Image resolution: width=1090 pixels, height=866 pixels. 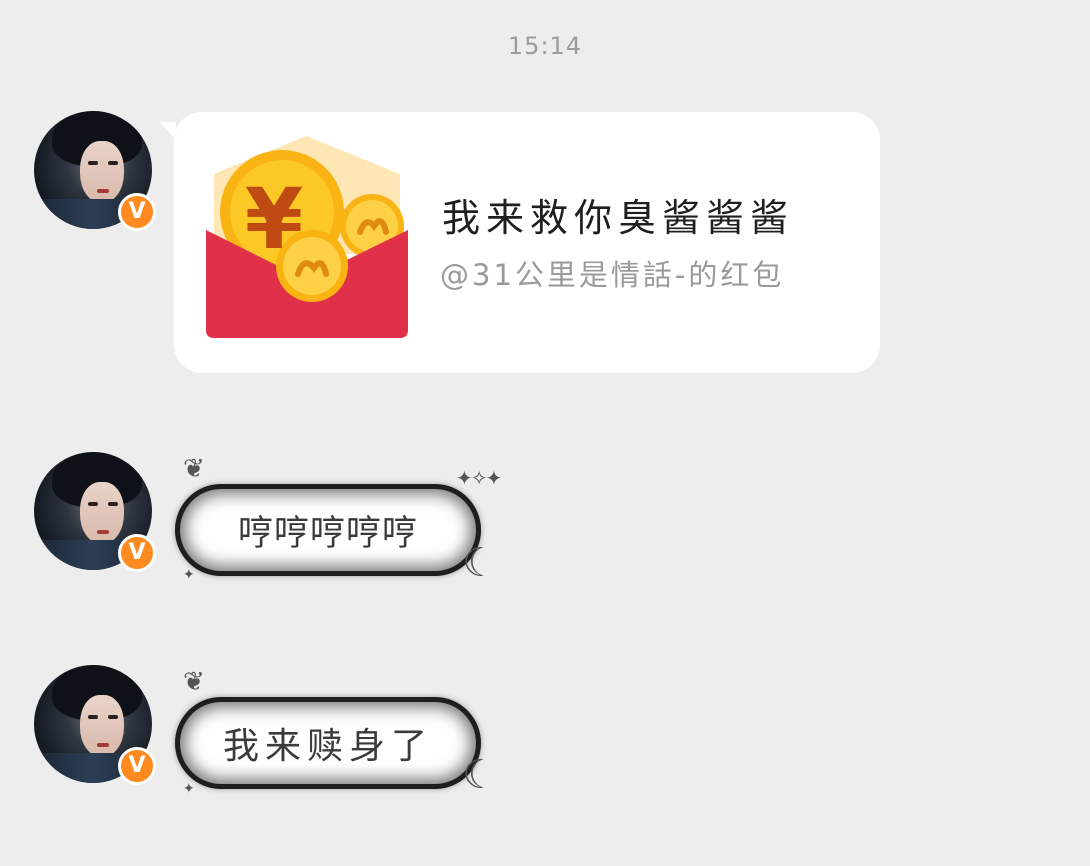 What do you see at coordinates (612, 275) in the screenshot?
I see `red-packet-sender: @31公里是情話-的红包` at bounding box center [612, 275].